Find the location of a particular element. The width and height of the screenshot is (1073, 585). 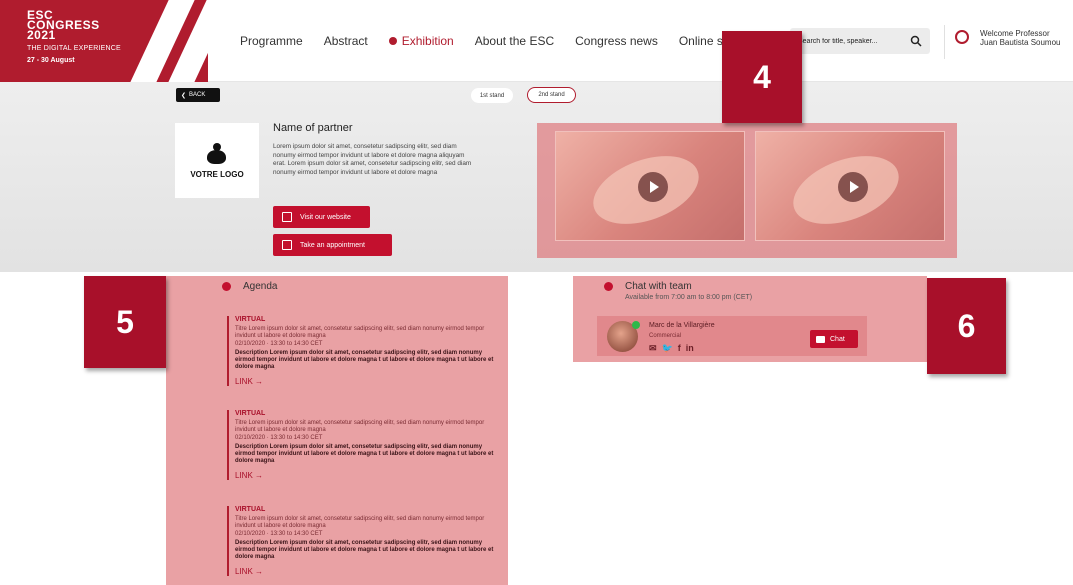

agenda-title: Agenda is located at coordinates (249, 286).